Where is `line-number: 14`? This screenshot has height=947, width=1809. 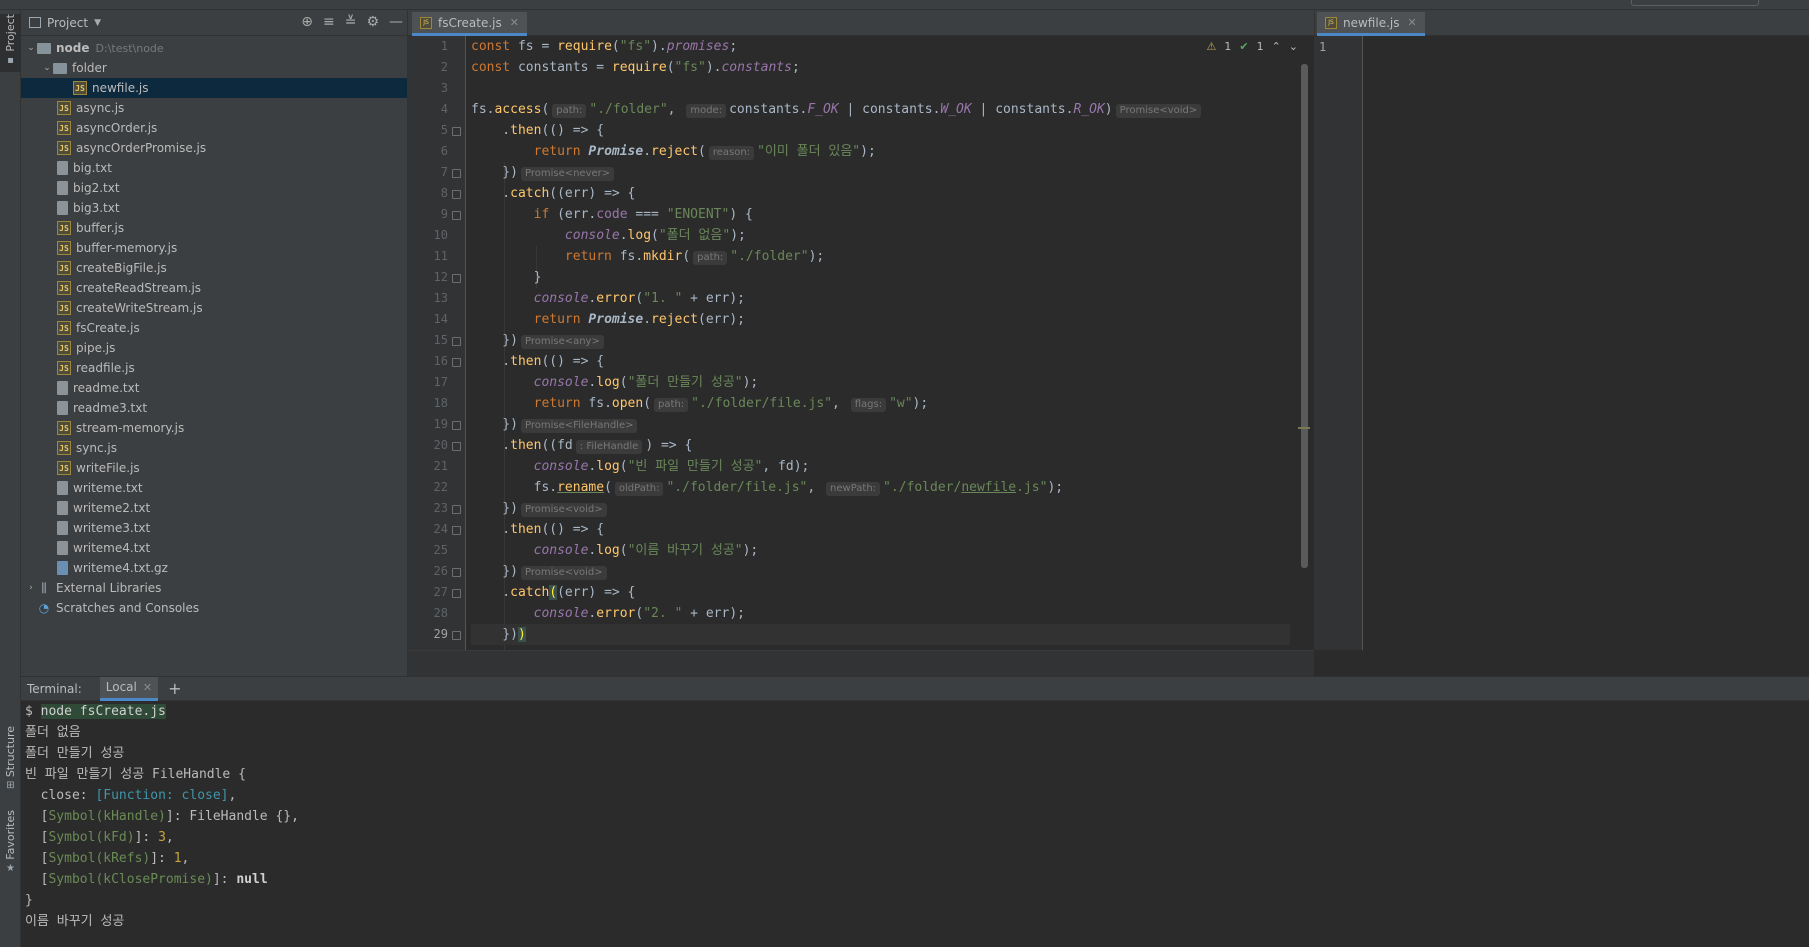 line-number: 14 is located at coordinates (440, 319).